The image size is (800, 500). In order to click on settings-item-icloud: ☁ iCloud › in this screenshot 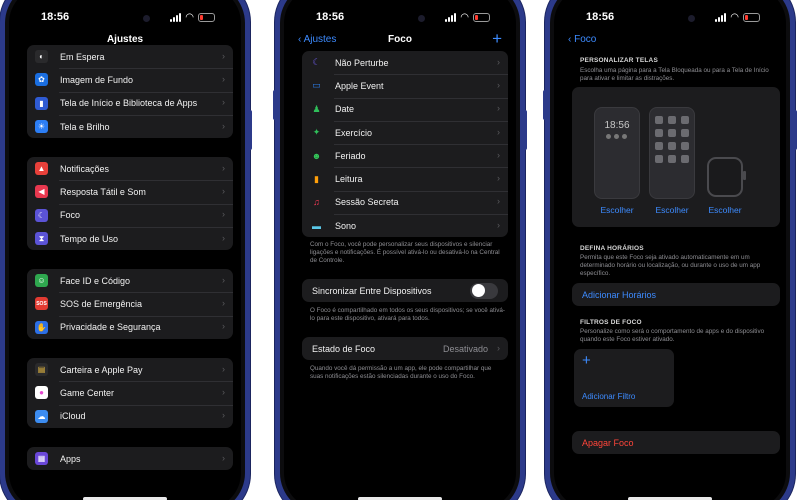, I will do `click(130, 416)`.